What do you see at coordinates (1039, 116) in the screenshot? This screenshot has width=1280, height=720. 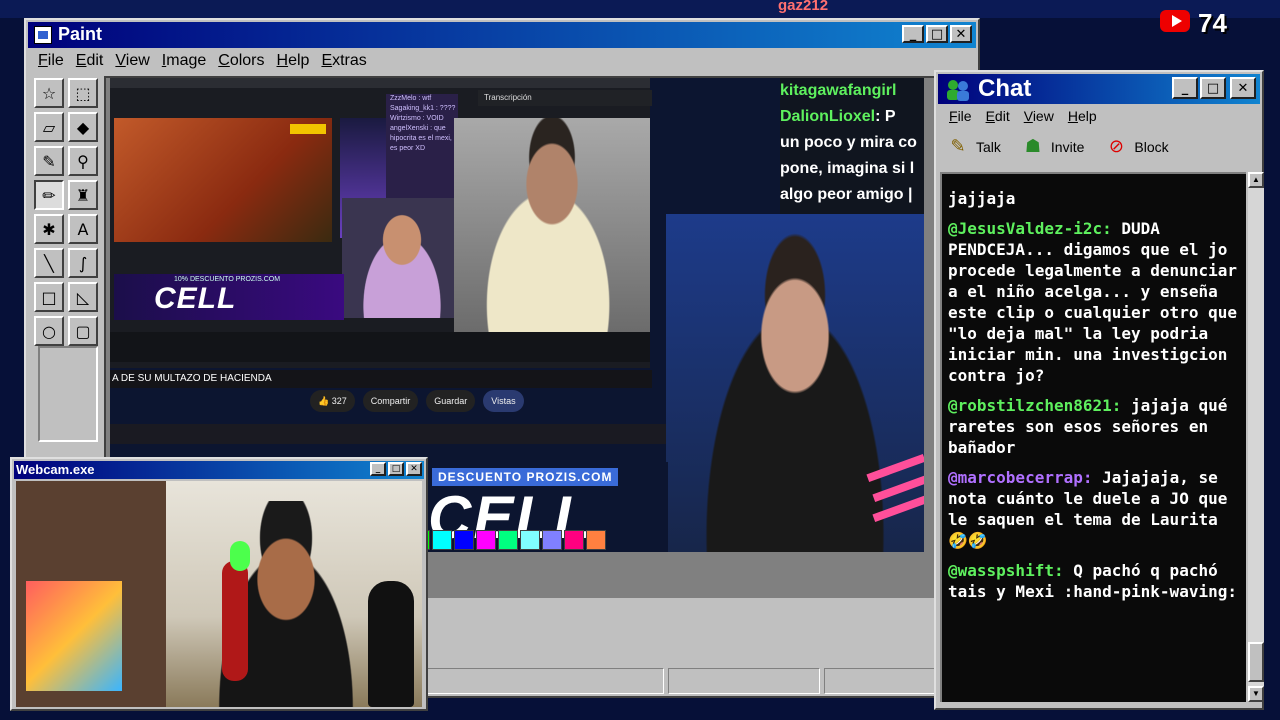 I see `chat-menu-view: View` at bounding box center [1039, 116].